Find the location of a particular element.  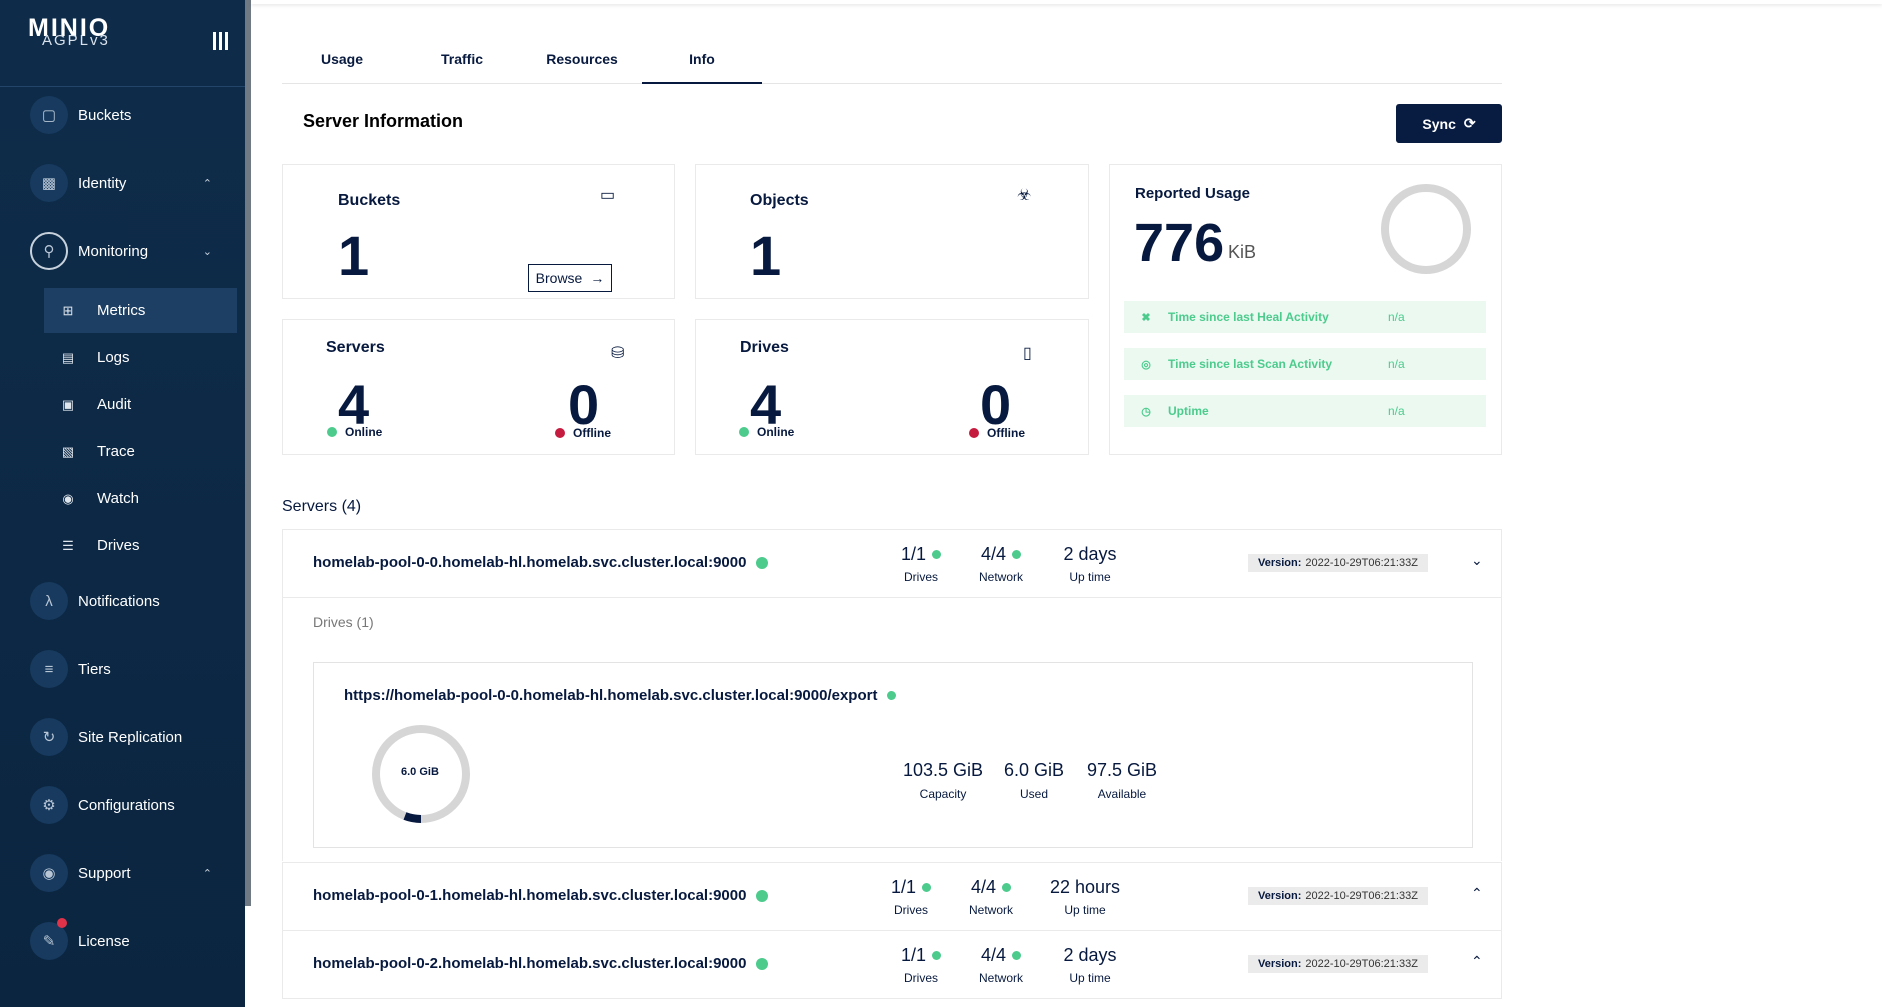

sidebar-subitem-drives: ☰ Drives is located at coordinates (140, 545).